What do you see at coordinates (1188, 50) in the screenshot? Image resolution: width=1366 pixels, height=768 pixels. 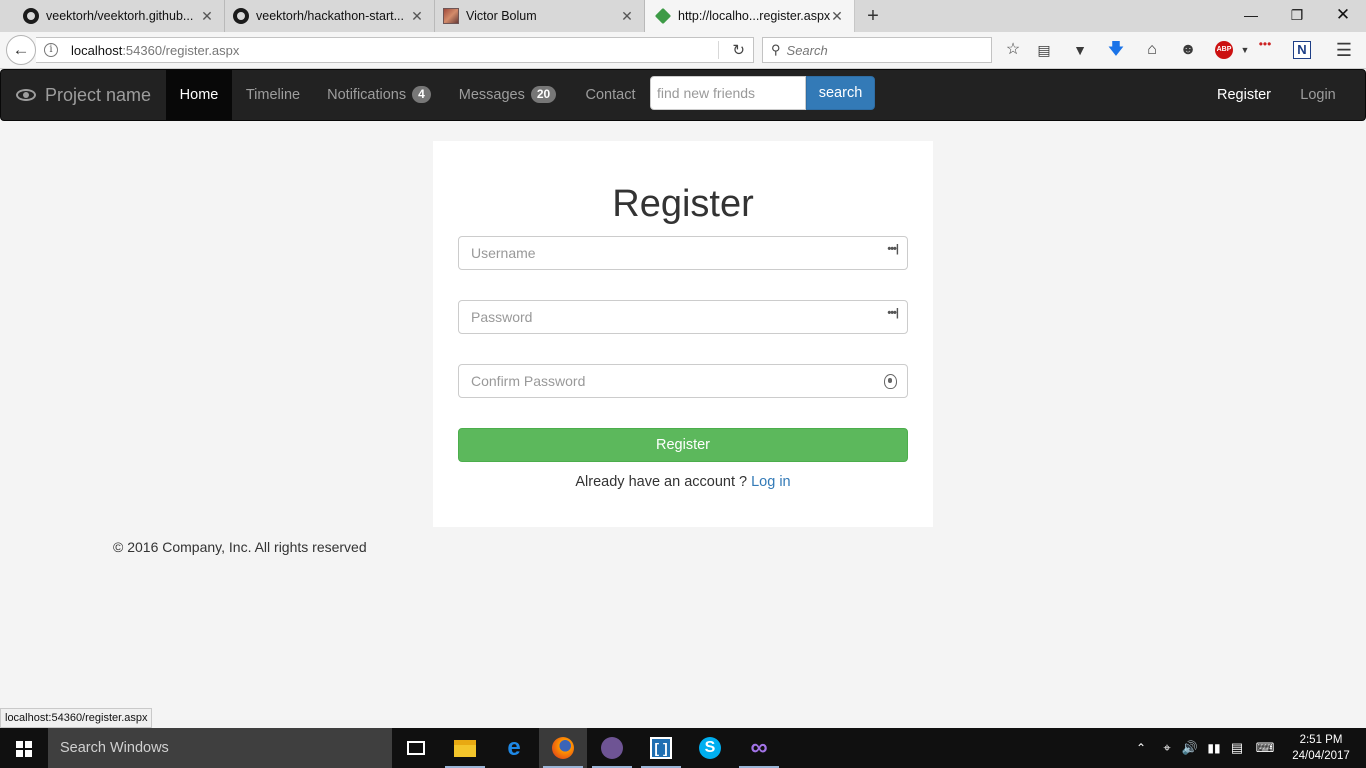 I see `chat-icon: ☻` at bounding box center [1188, 50].